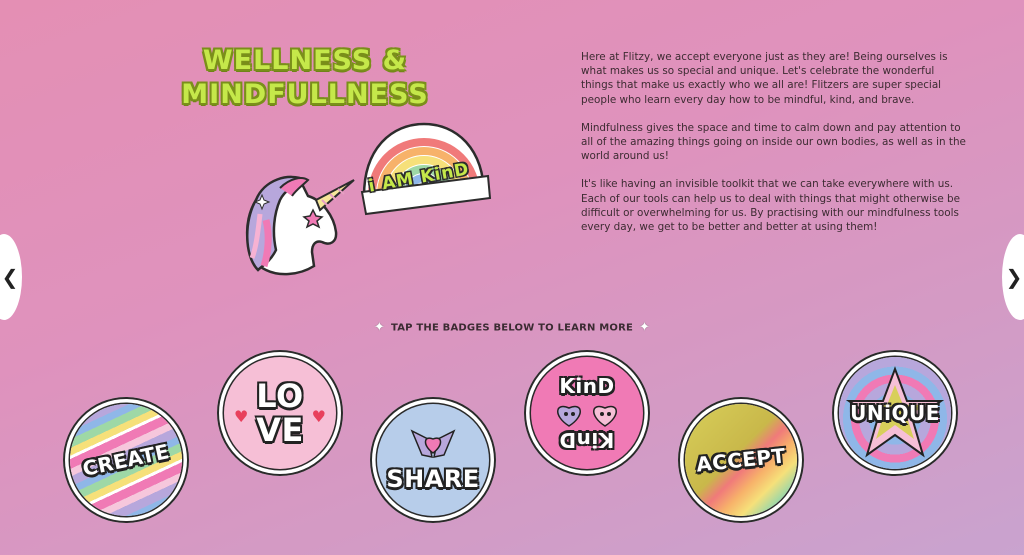 This screenshot has height=555, width=1024. I want to click on badge-label: CREATE, so click(126, 460).